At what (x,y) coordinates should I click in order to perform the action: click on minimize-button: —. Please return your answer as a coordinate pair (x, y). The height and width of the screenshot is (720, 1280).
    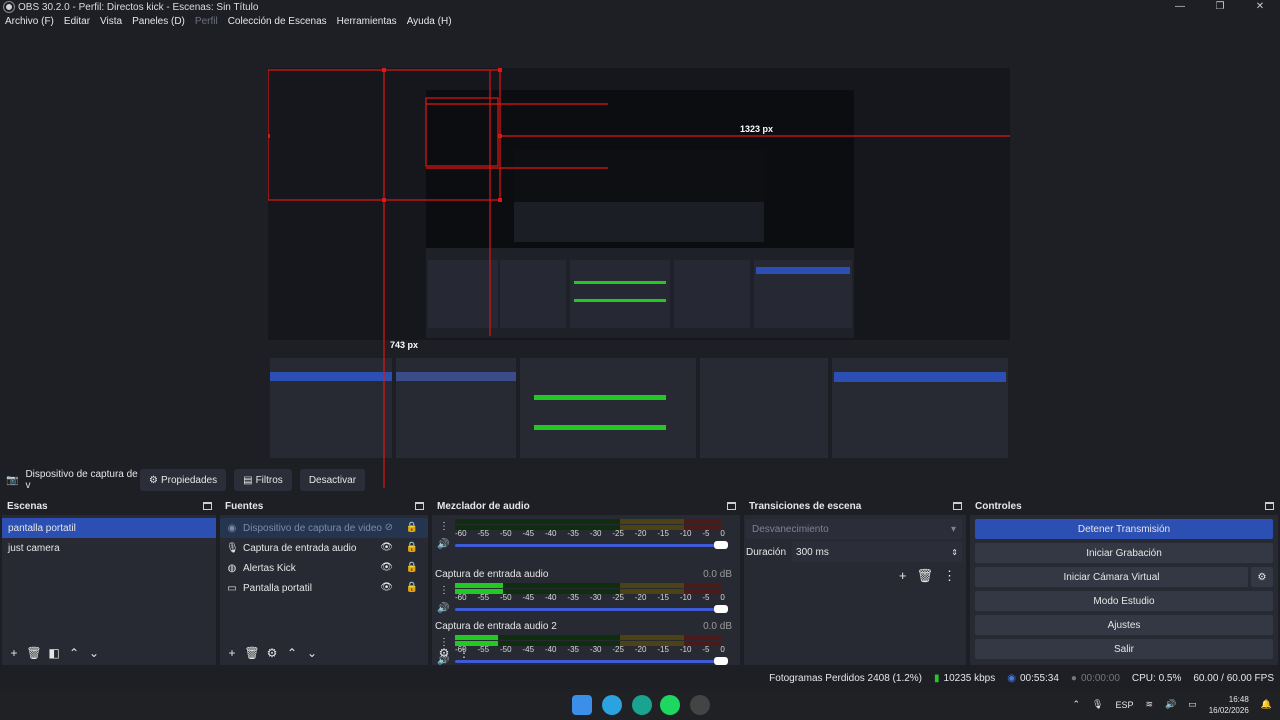
    Looking at the image, I should click on (1180, 7).